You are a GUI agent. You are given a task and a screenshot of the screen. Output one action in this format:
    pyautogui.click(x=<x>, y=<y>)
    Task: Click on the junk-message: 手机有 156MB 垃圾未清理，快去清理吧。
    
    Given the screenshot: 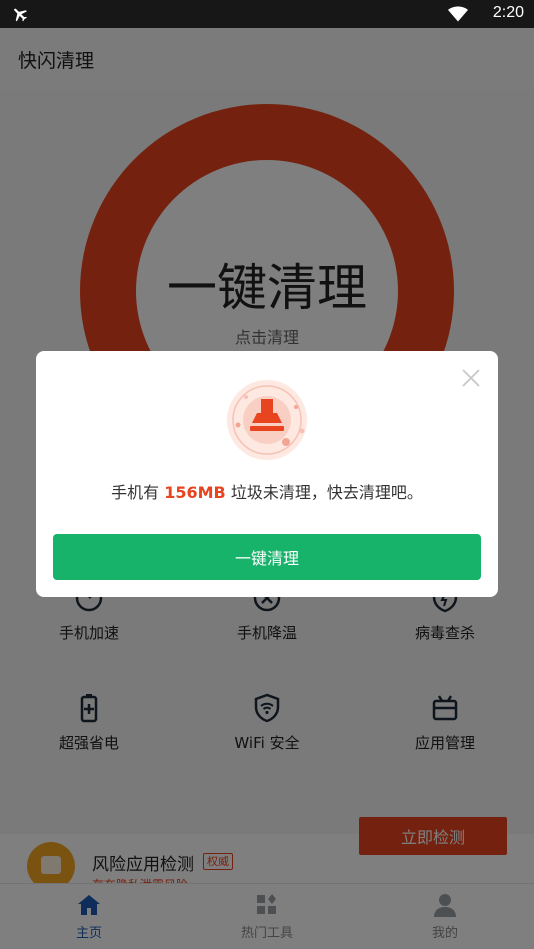 What is the action you would take?
    pyautogui.click(x=267, y=491)
    